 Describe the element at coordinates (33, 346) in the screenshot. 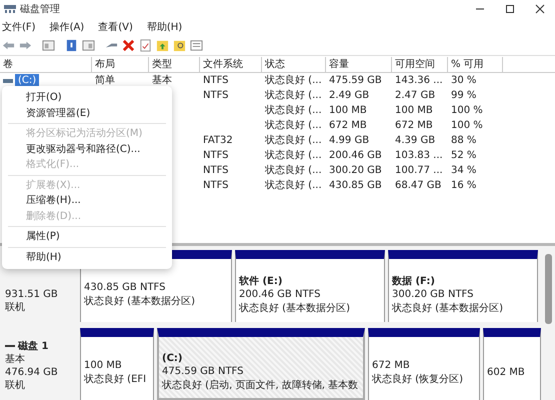

I see `disk-name: 磁盘 1` at that location.